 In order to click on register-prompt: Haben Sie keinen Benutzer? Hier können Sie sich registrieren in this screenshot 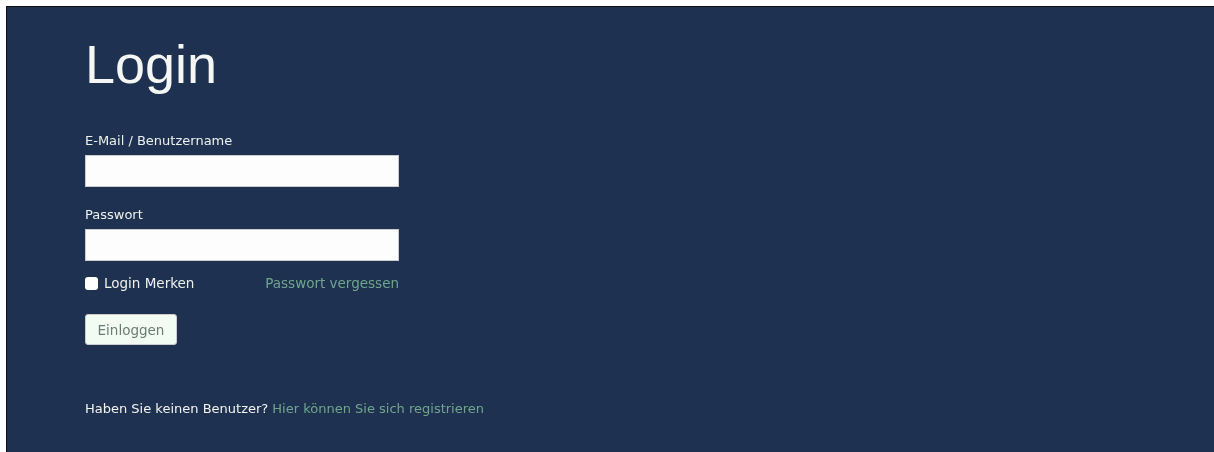, I will do `click(284, 408)`.